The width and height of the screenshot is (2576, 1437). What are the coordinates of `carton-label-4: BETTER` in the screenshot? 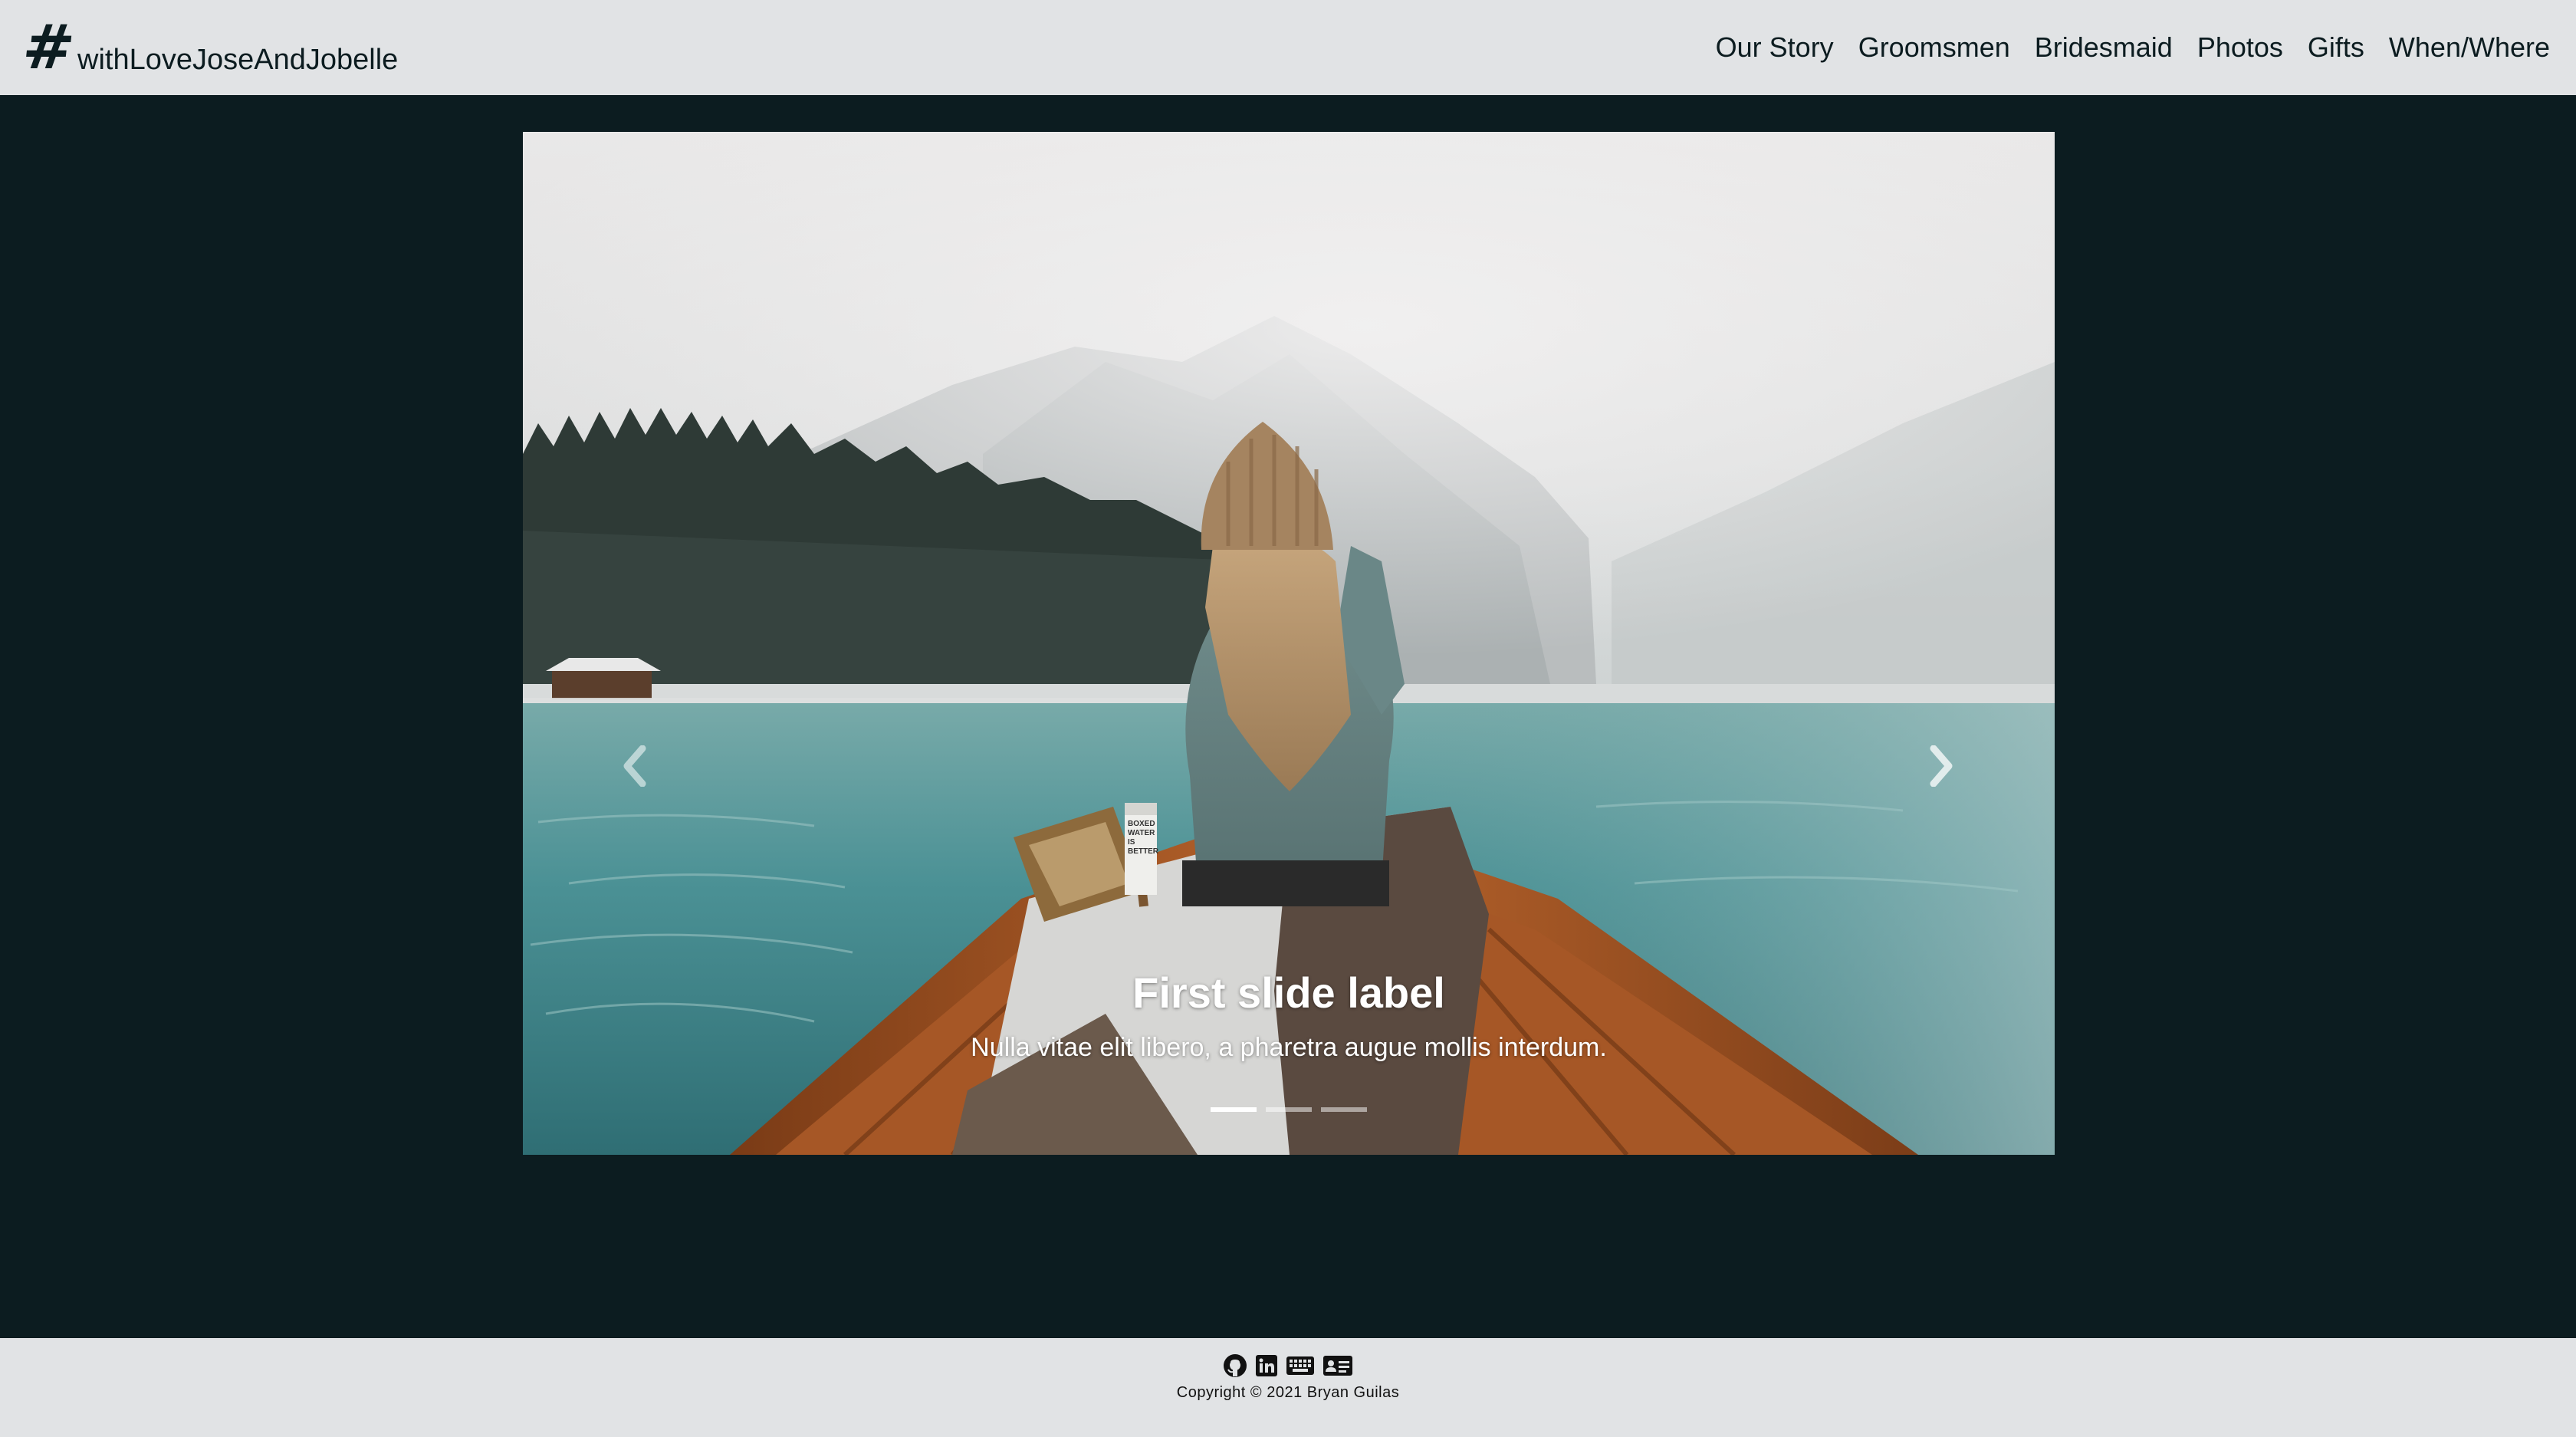 It's located at (1143, 851).